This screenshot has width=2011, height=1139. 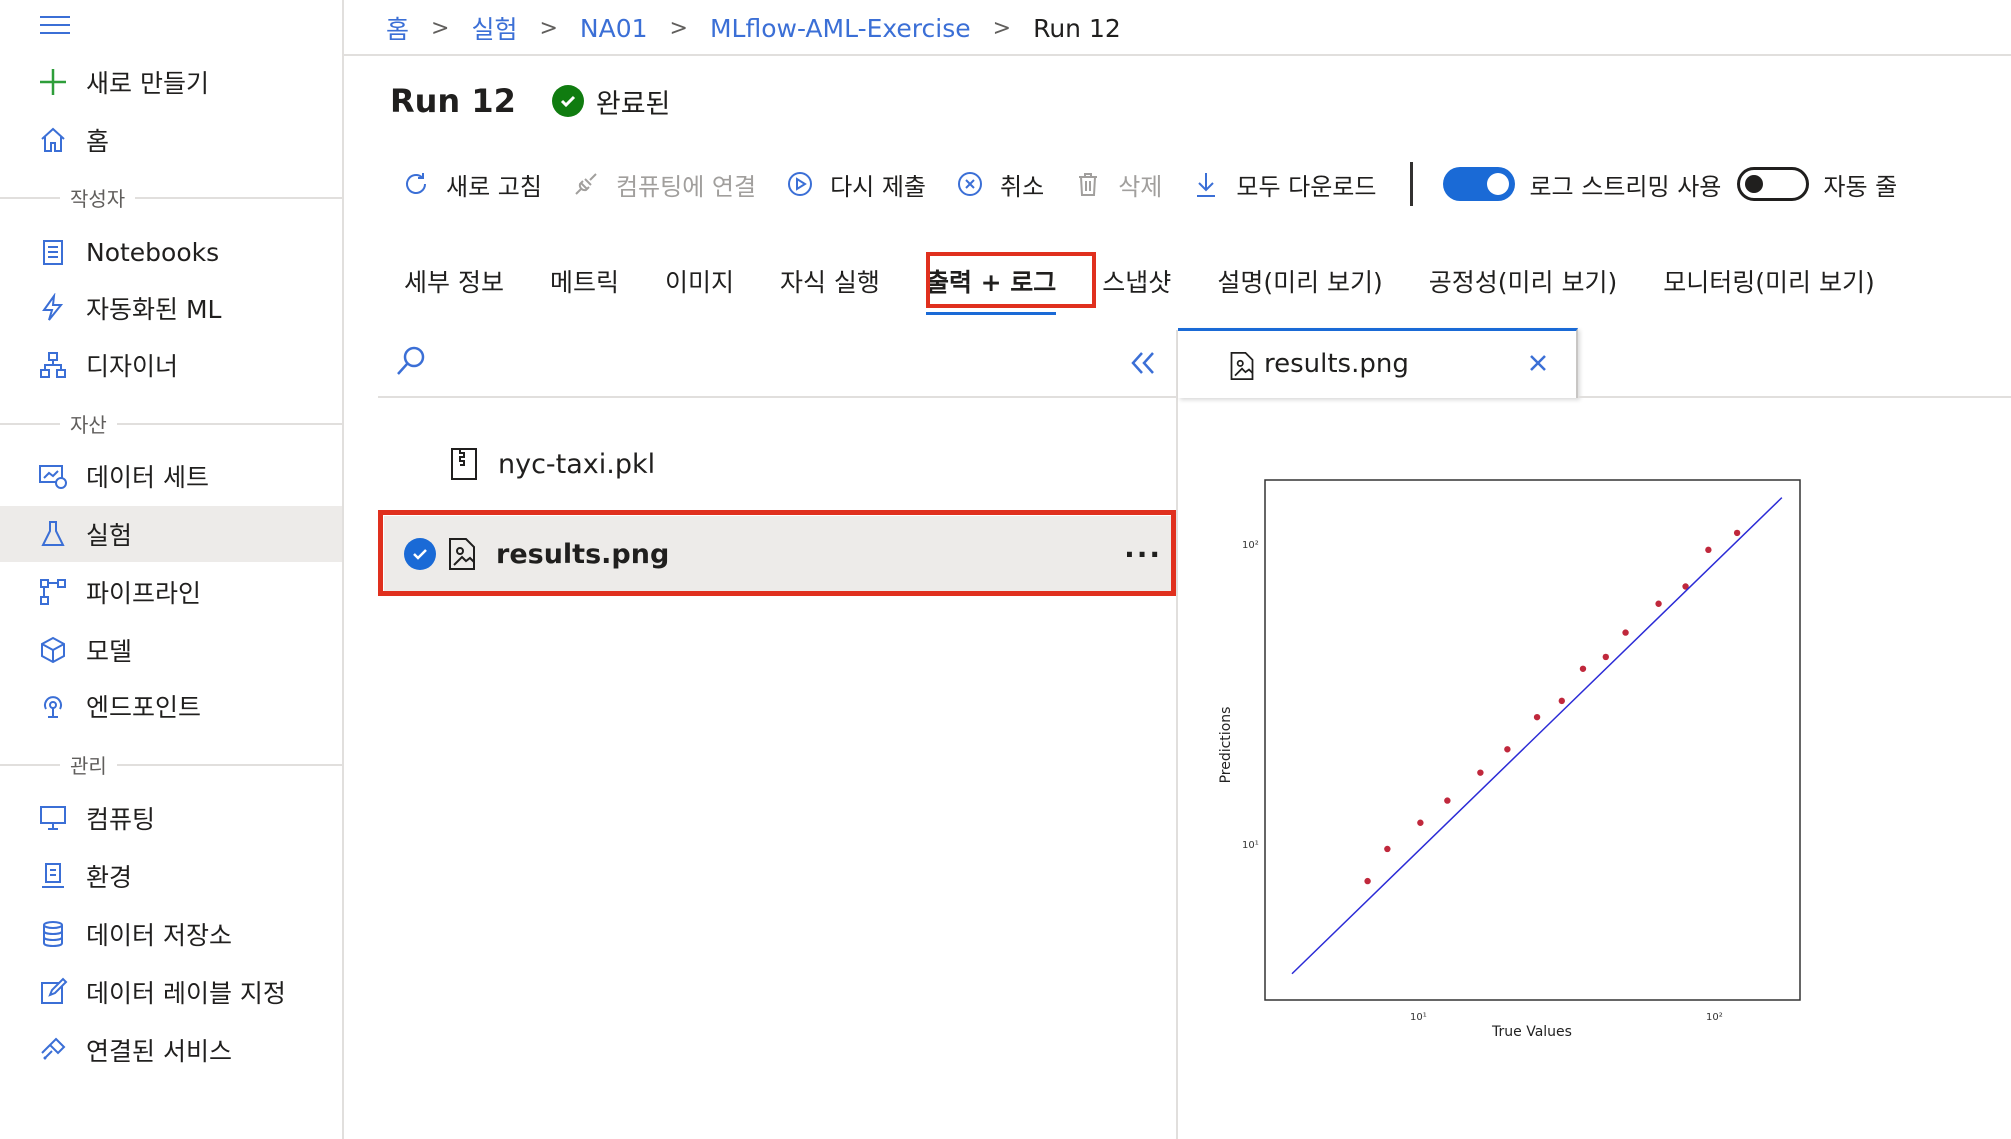 I want to click on connect-compute-button: 컴퓨팅에 연결, so click(x=663, y=184).